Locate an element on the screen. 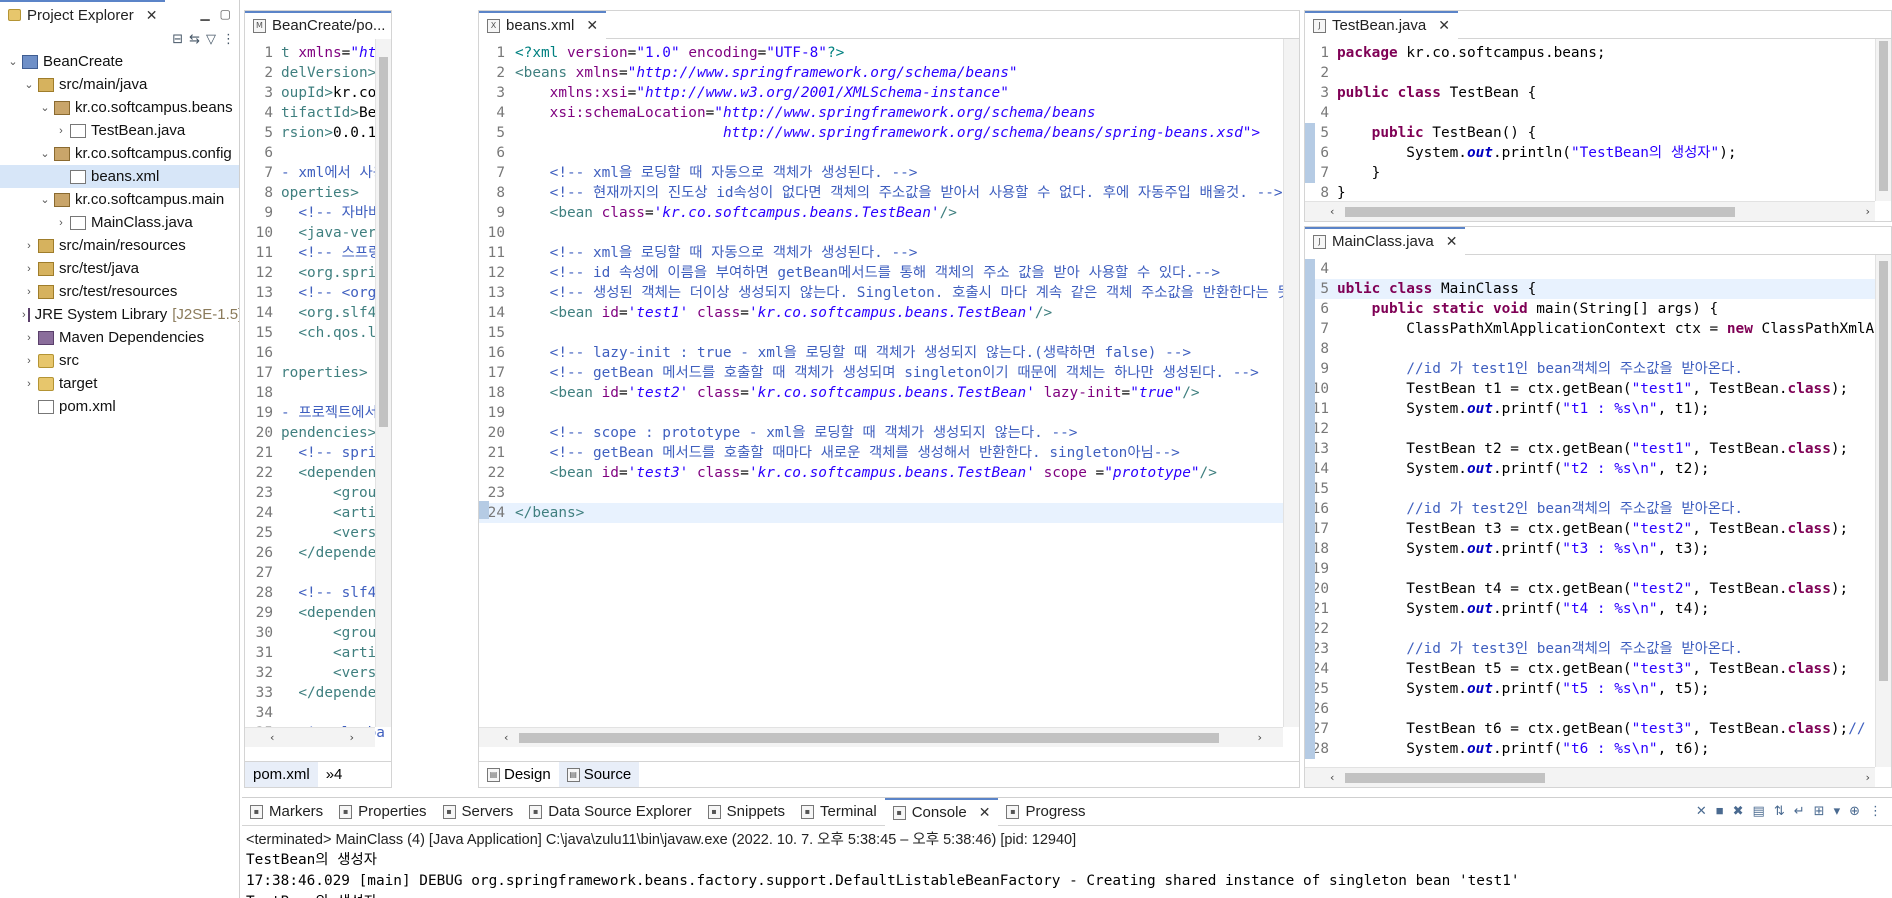 Image resolution: width=1892 pixels, height=898 pixels. beans-vertical-scrollbar is located at coordinates (1291, 383).